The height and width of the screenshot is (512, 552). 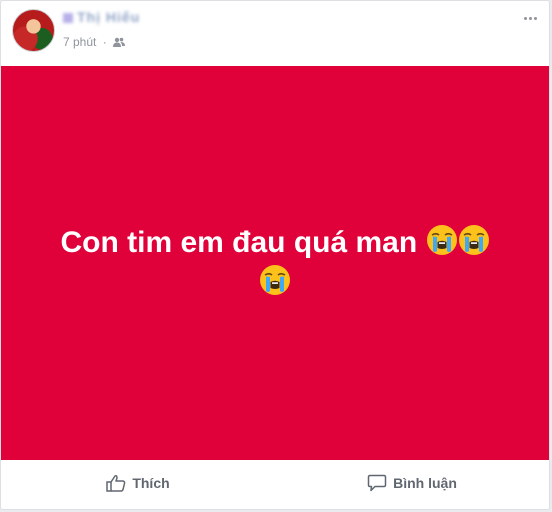 I want to click on post-meta: 7 phút ·, so click(x=94, y=42).